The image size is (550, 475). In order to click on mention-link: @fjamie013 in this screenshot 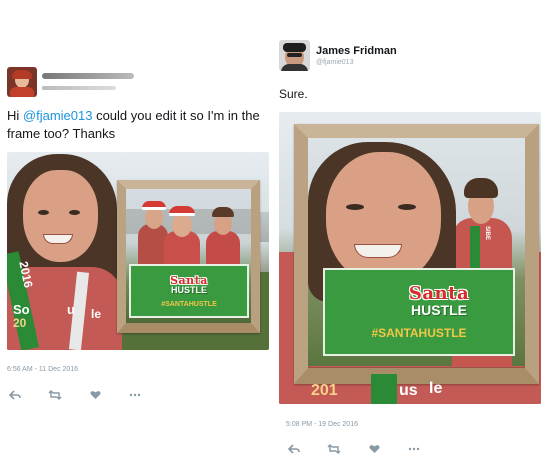, I will do `click(58, 115)`.